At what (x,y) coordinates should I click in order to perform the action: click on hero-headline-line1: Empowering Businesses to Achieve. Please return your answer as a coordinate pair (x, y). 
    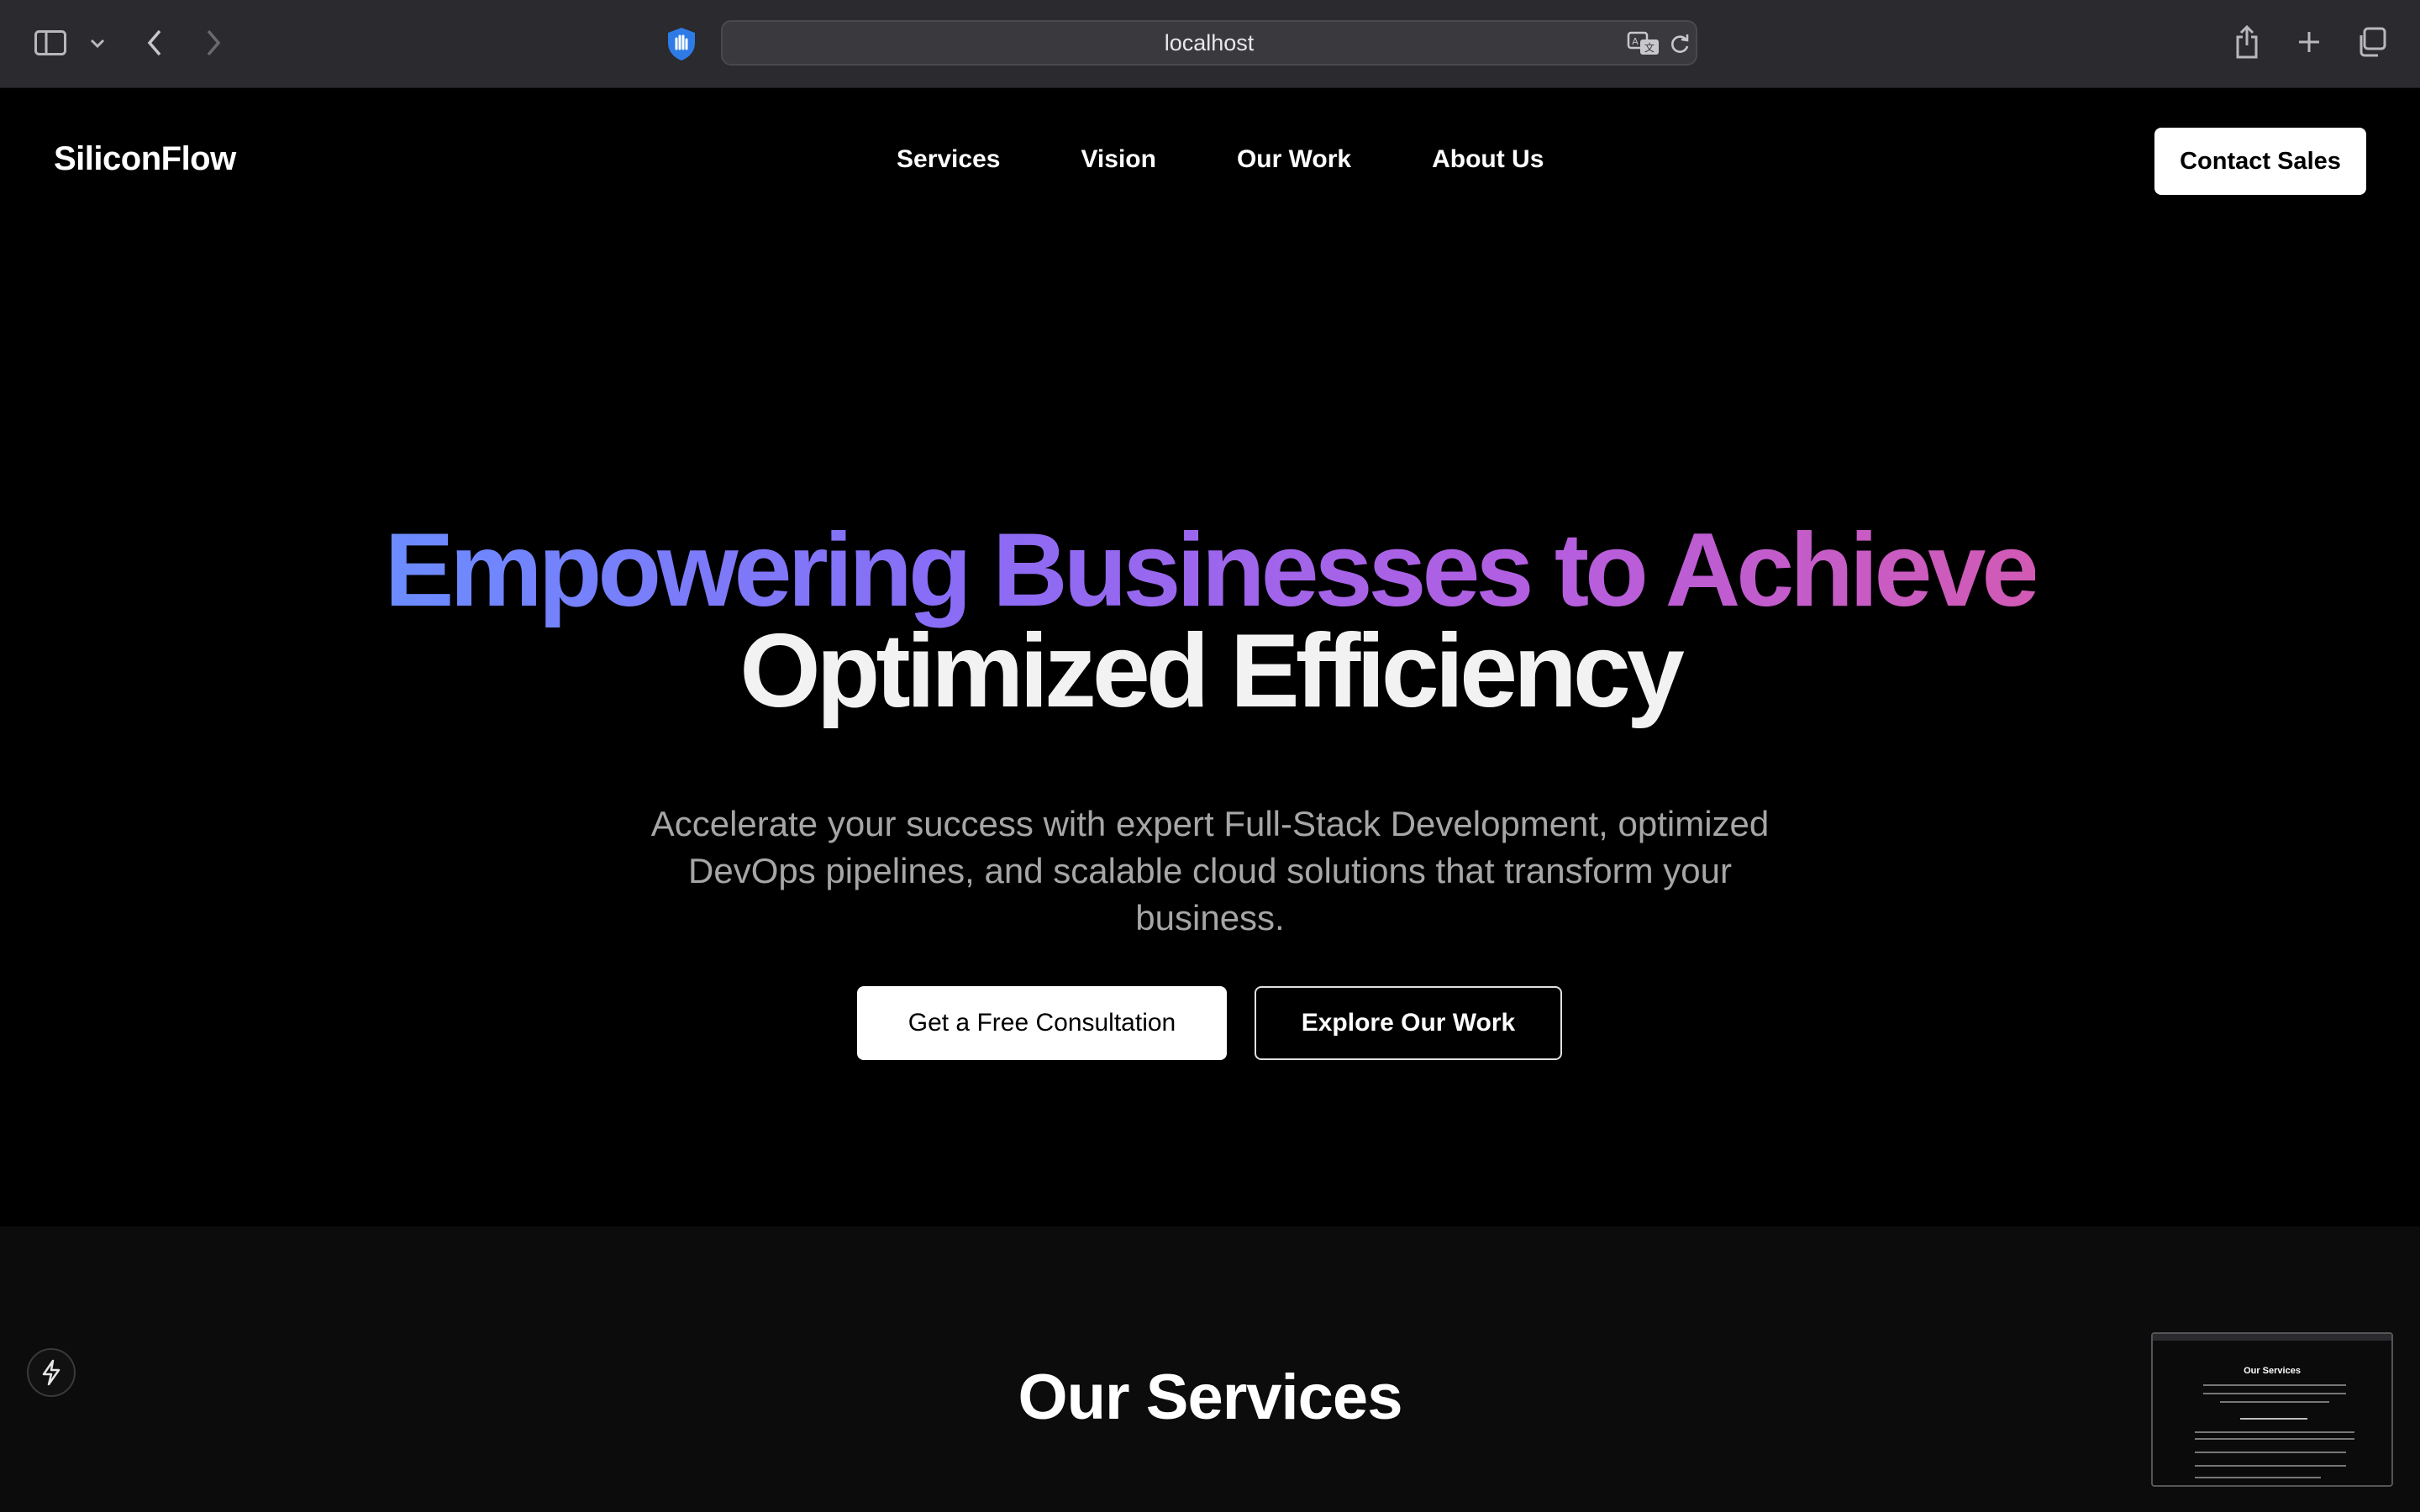
    Looking at the image, I should click on (1212, 570).